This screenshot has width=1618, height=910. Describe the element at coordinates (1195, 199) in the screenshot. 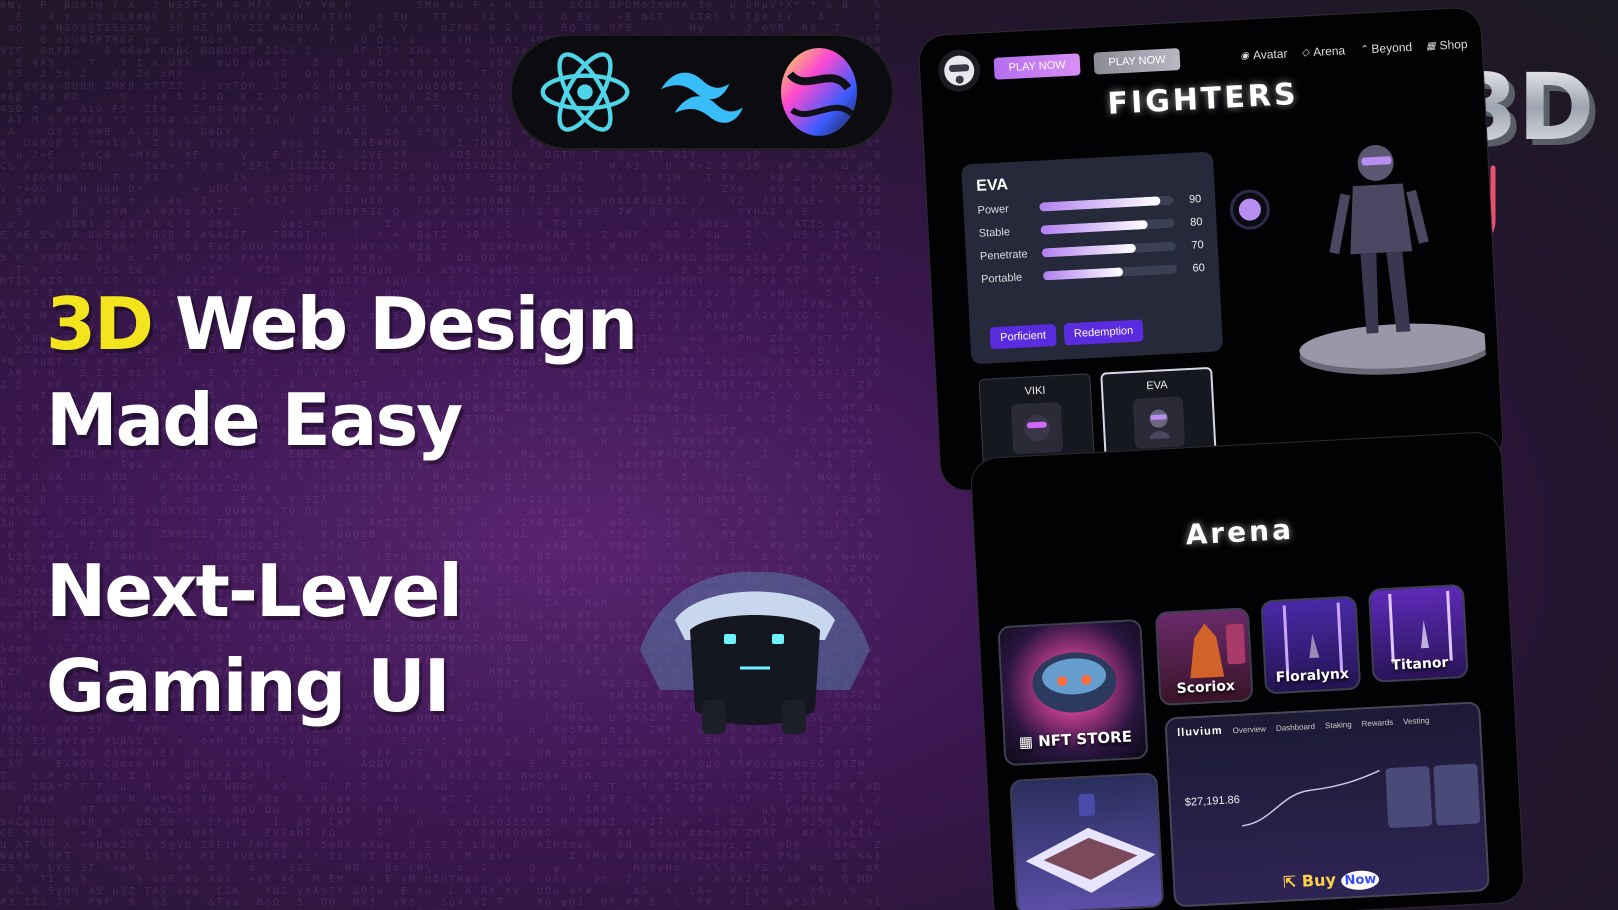

I see `stat-value: 90` at that location.